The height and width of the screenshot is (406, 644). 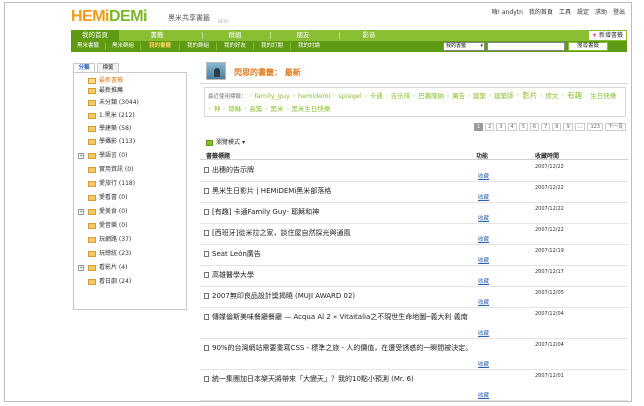 What do you see at coordinates (478, 127) in the screenshot?
I see `page-link: 1` at bounding box center [478, 127].